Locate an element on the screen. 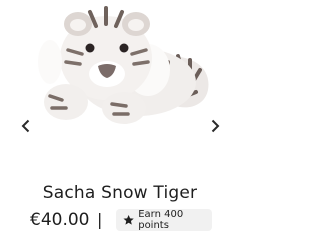 This screenshot has width=320, height=240. price-row: €40.00 | Earn 400 points is located at coordinates (120, 220).